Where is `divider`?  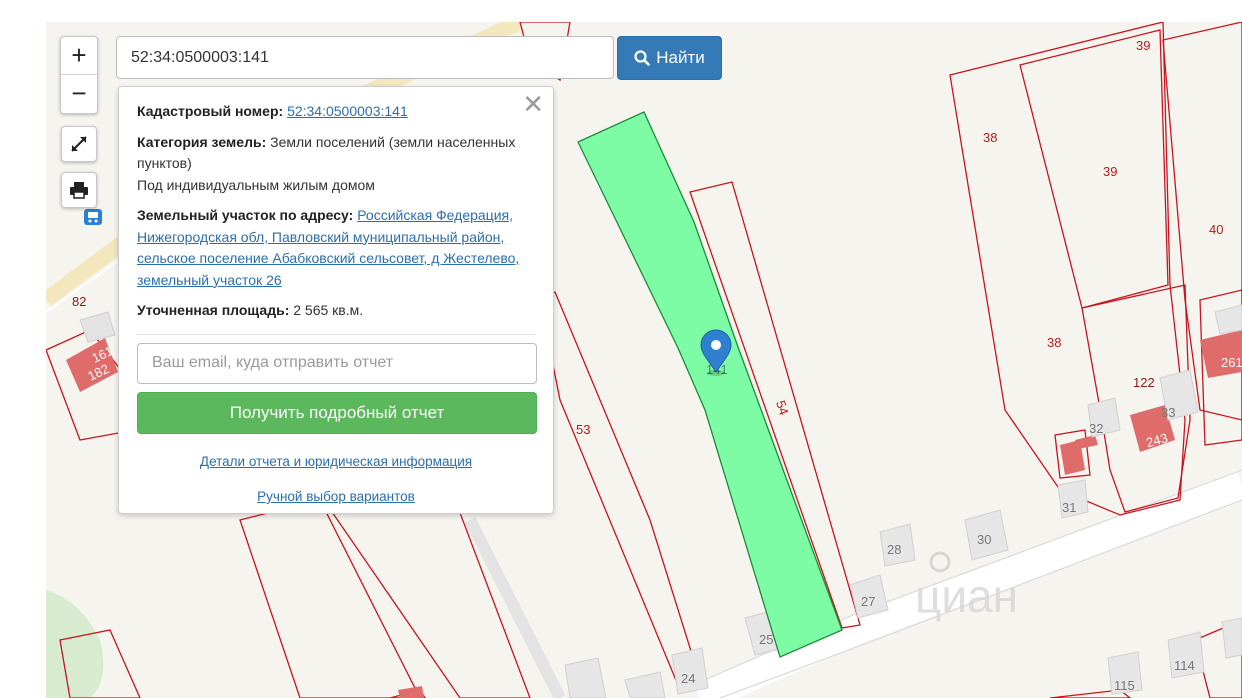 divider is located at coordinates (336, 334).